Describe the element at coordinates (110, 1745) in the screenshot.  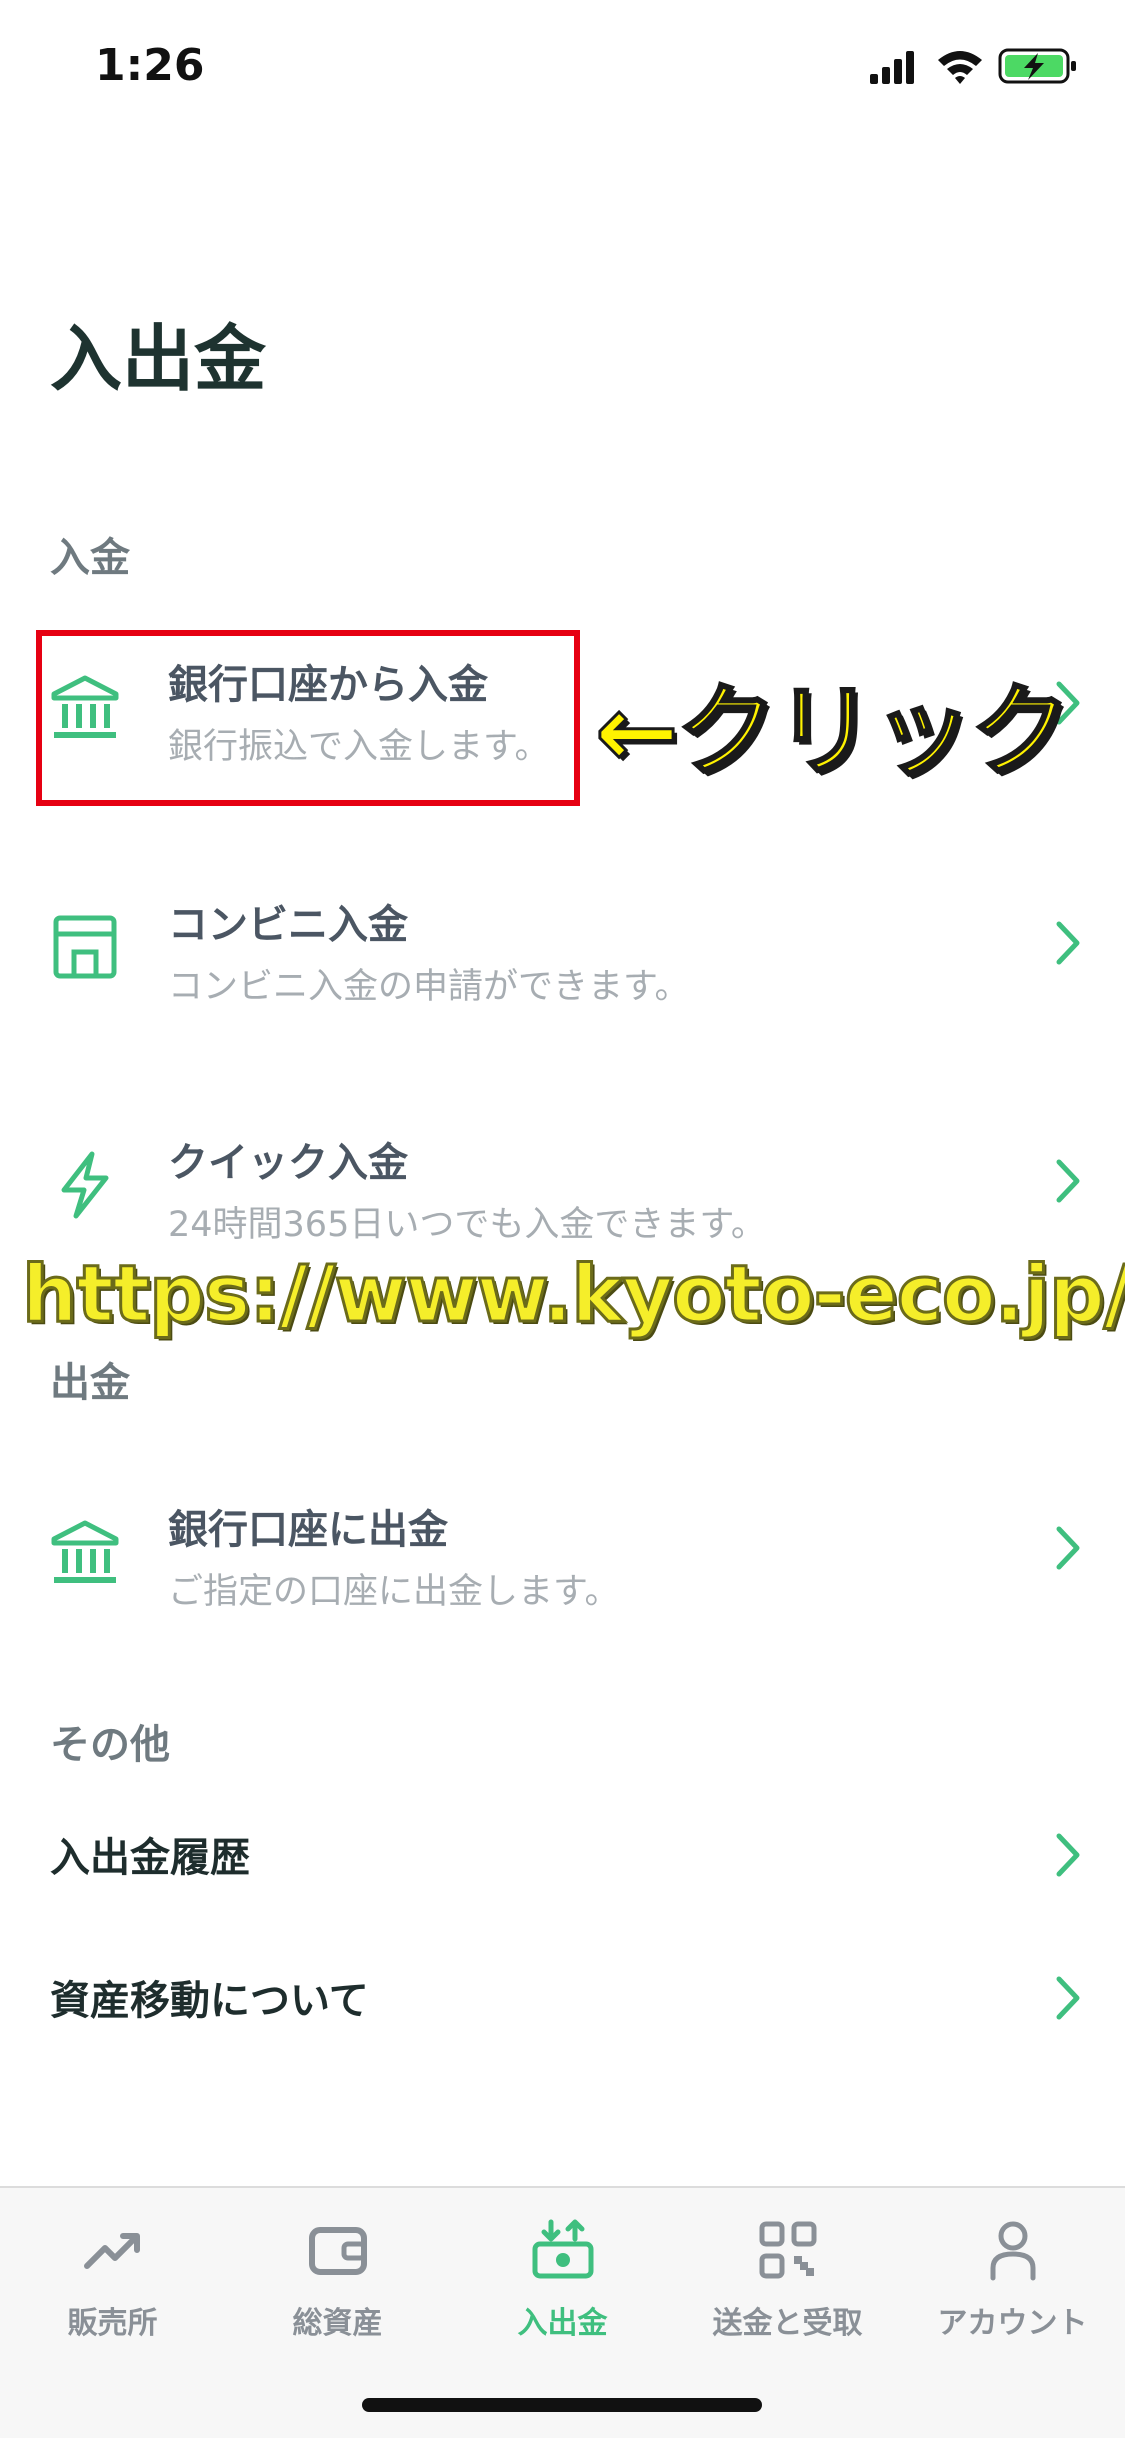
I see `section-label-other: その他` at that location.